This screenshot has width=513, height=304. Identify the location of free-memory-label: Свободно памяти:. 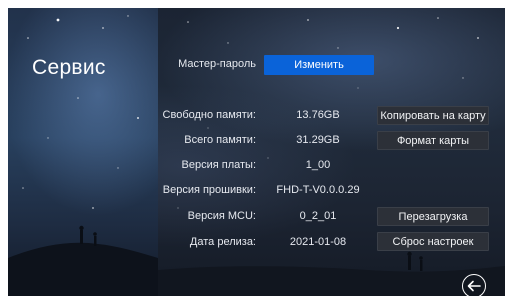
(209, 115).